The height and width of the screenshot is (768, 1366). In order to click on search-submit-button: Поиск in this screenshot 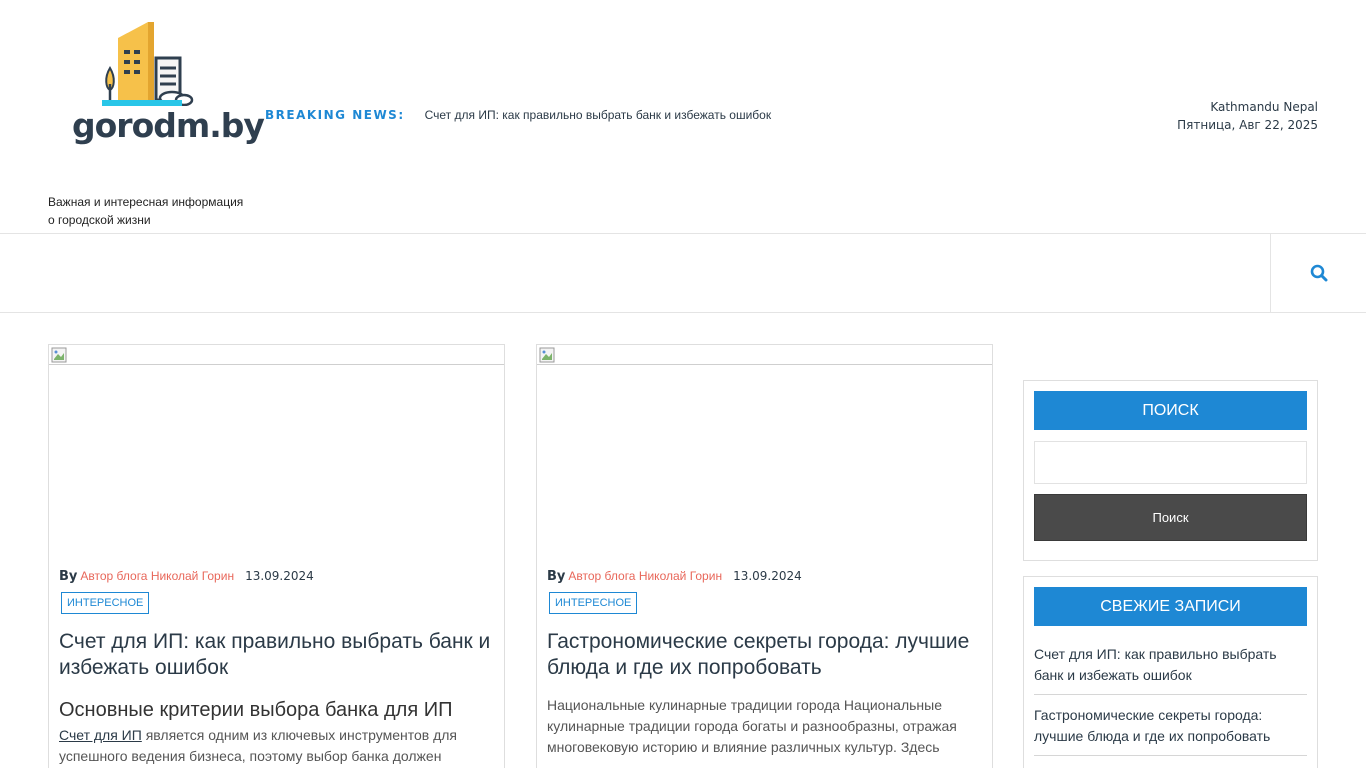, I will do `click(1170, 517)`.